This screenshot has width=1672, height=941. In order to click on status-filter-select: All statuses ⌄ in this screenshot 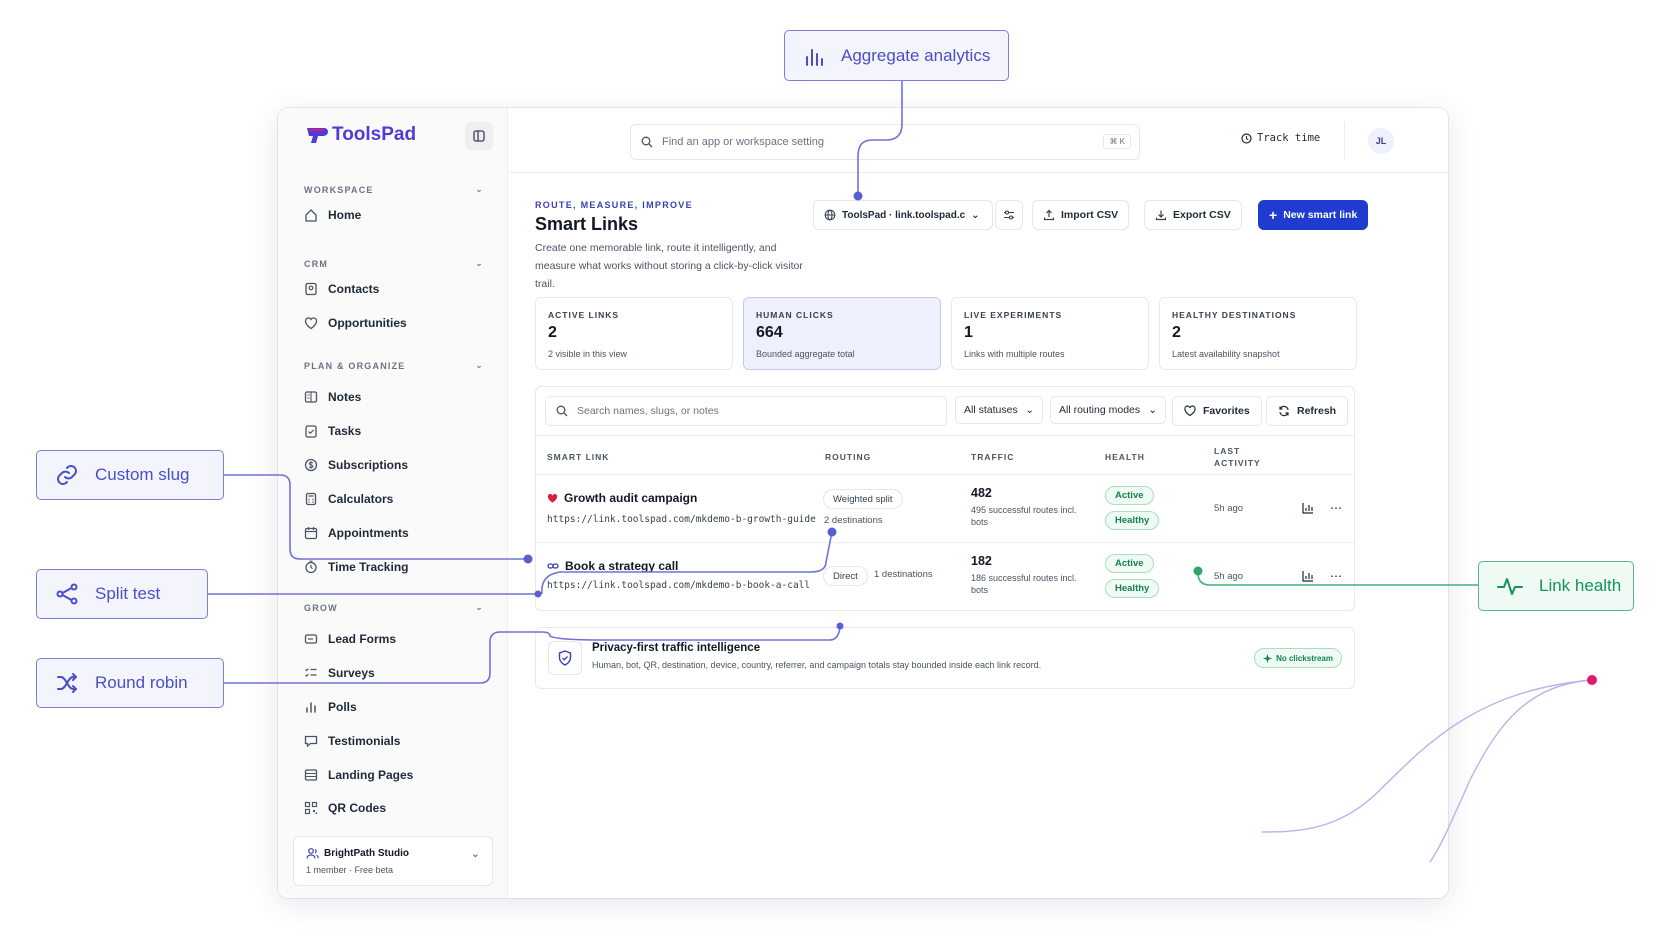, I will do `click(999, 410)`.